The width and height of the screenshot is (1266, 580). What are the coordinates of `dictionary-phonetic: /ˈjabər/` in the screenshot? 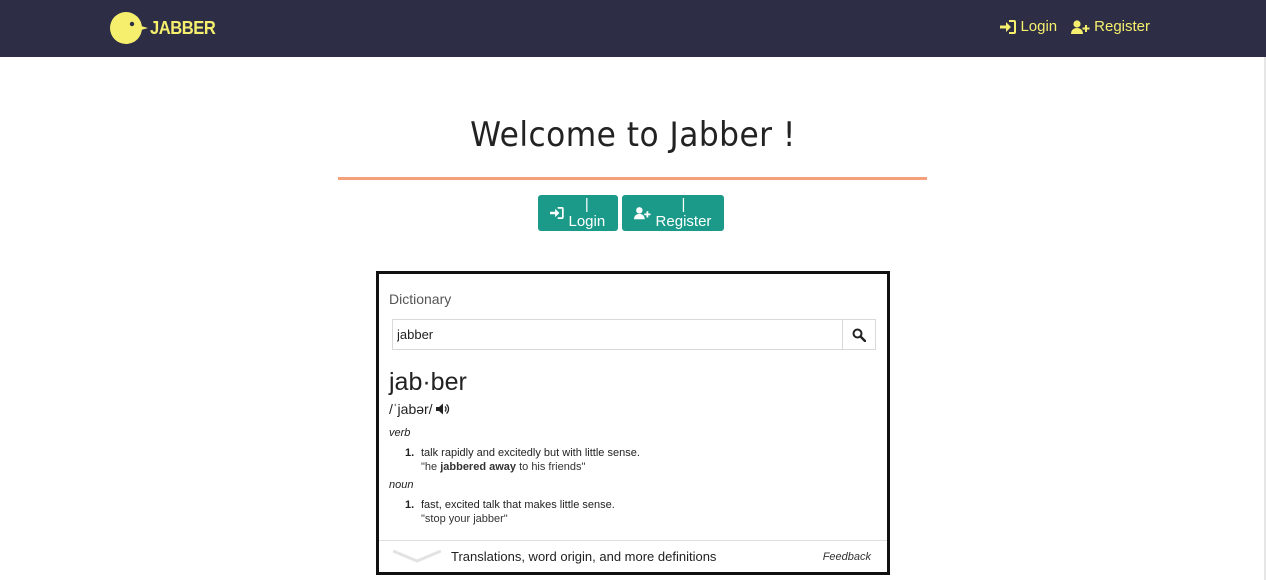 It's located at (419, 409).